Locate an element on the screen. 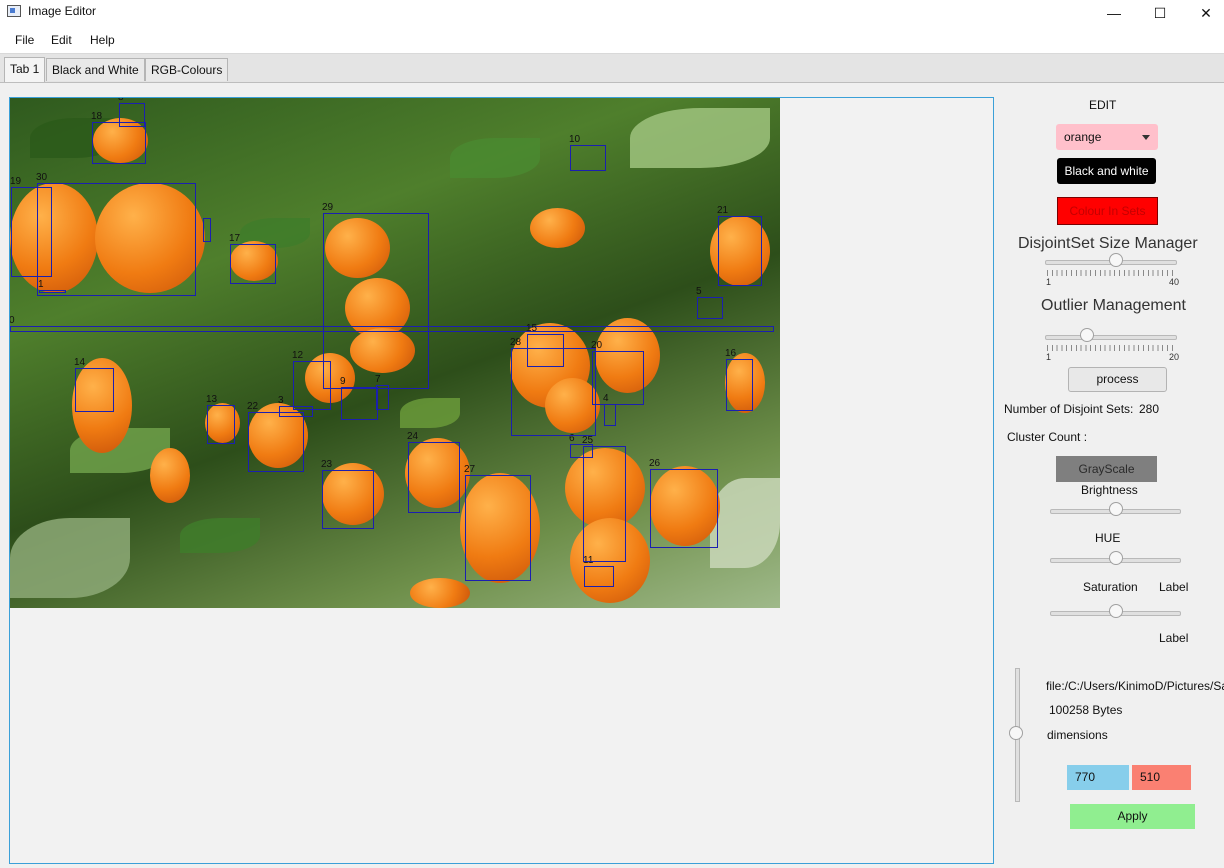 The width and height of the screenshot is (1224, 868). cluster-box: 24 is located at coordinates (433, 472).